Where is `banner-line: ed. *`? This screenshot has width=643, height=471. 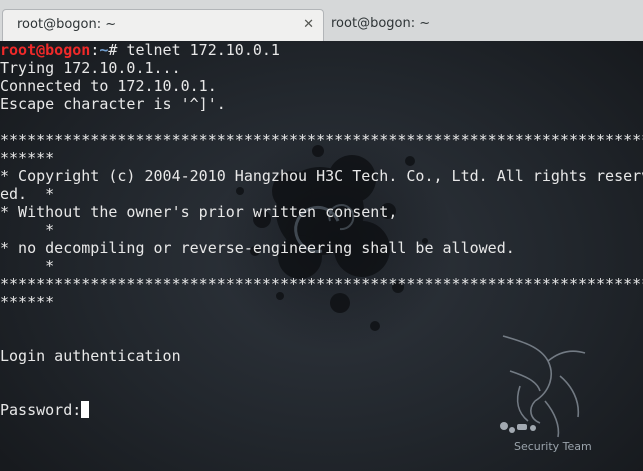
banner-line: ed. * is located at coordinates (27, 194).